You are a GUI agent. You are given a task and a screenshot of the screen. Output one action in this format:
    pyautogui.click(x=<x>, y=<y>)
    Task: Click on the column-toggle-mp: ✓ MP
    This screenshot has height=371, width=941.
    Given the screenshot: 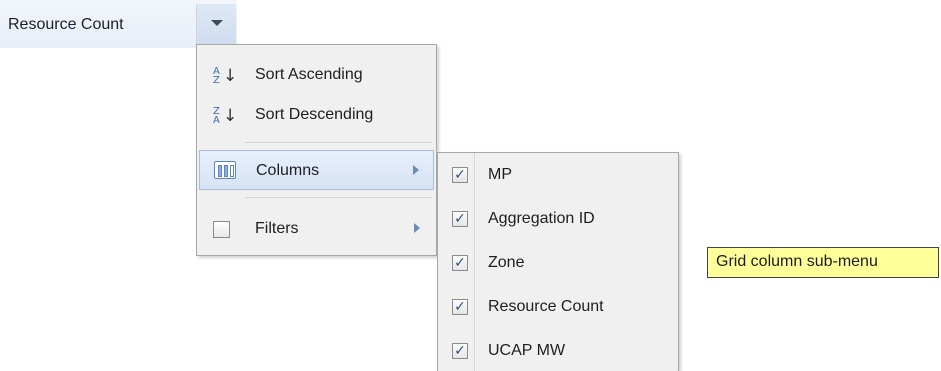 What is the action you would take?
    pyautogui.click(x=558, y=175)
    